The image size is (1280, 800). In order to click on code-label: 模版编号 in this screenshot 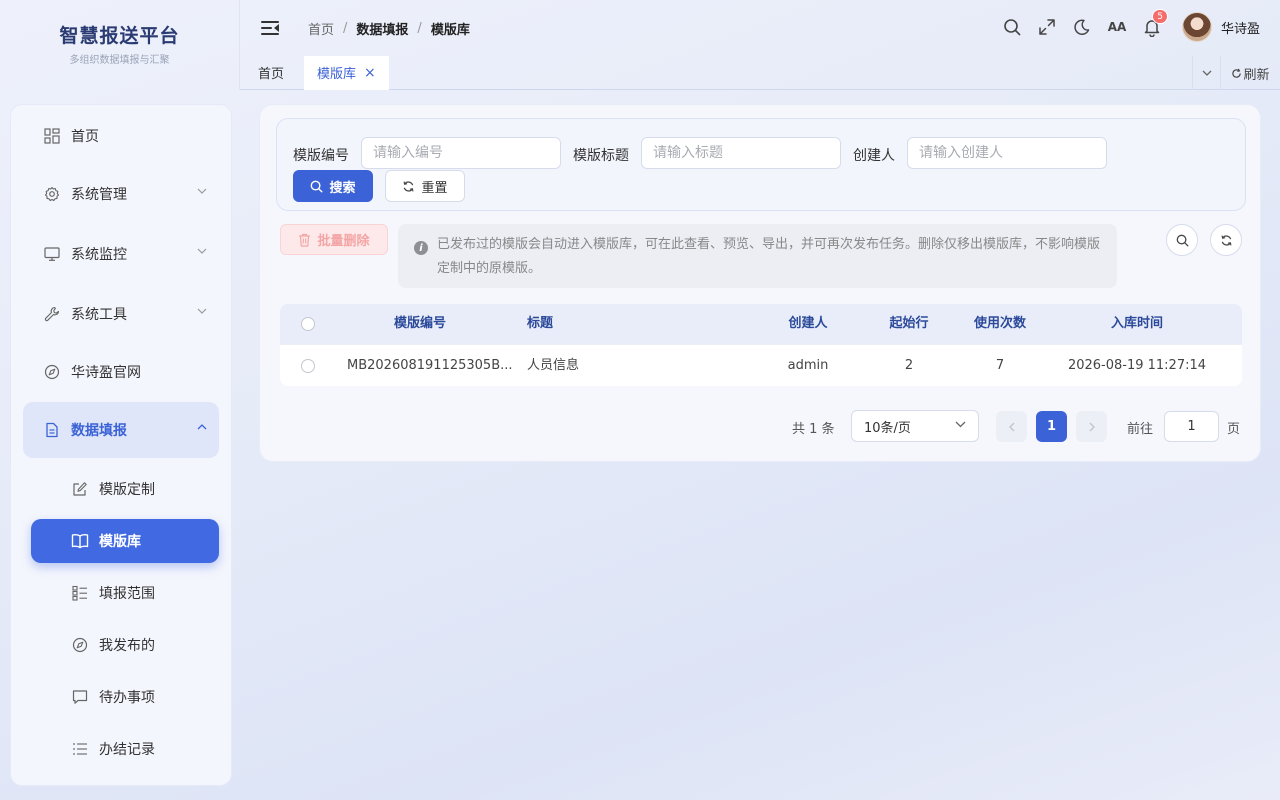, I will do `click(321, 156)`.